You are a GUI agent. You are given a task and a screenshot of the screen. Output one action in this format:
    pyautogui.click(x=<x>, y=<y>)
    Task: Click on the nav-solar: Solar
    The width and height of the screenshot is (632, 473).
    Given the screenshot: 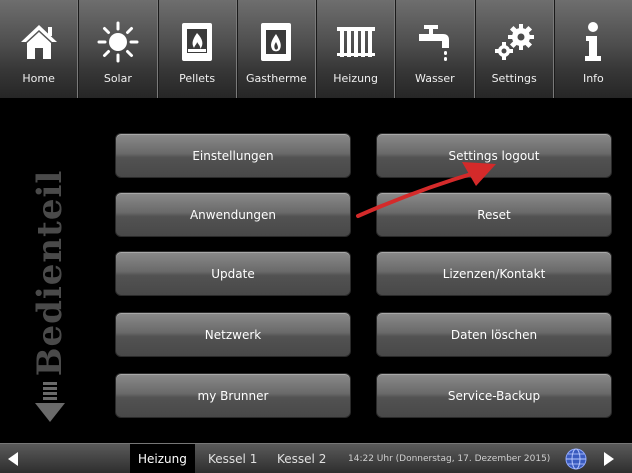 What is the action you would take?
    pyautogui.click(x=118, y=49)
    